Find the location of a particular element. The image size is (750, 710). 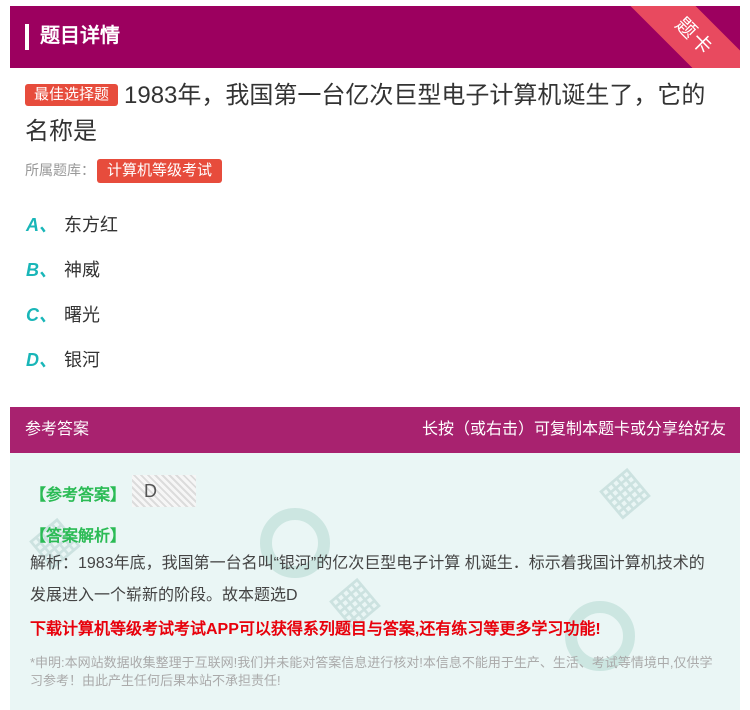

option-letter: B、 is located at coordinates (41, 270).